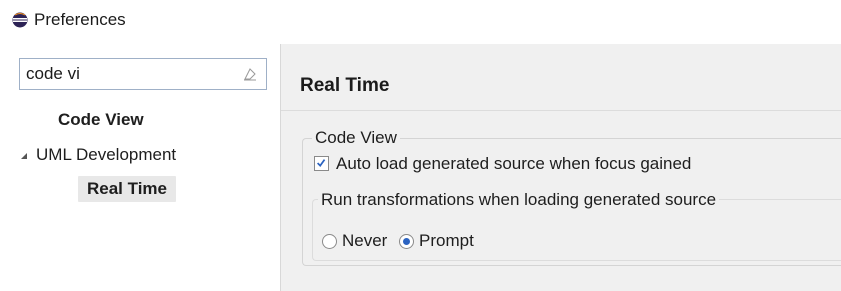  Describe the element at coordinates (126, 74) in the screenshot. I see `filter-search-input` at that location.